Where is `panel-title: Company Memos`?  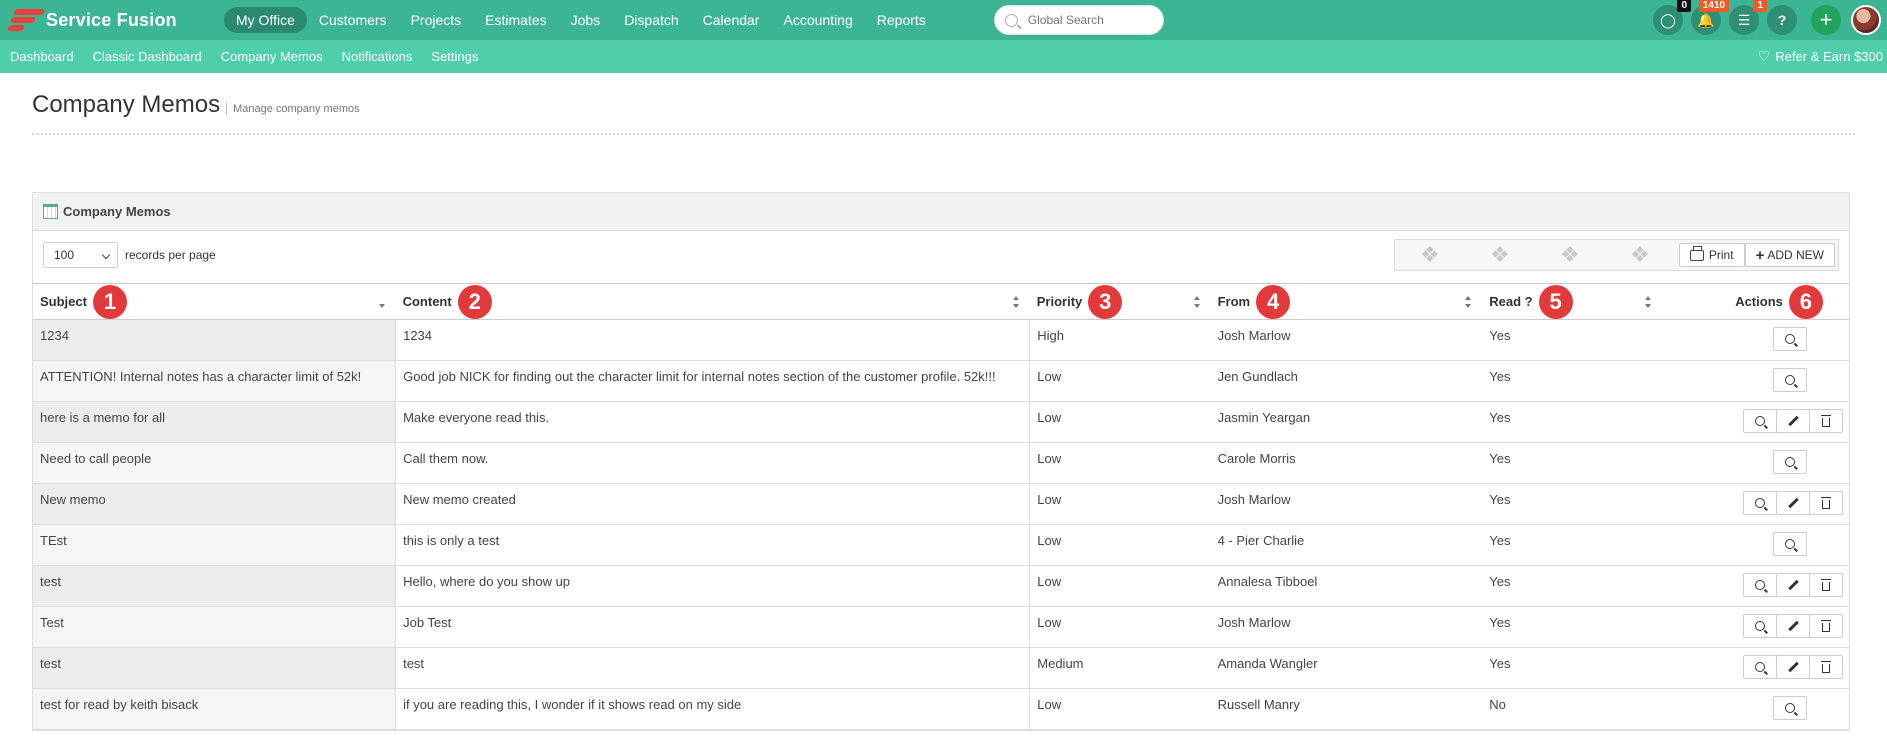
panel-title: Company Memos is located at coordinates (117, 211).